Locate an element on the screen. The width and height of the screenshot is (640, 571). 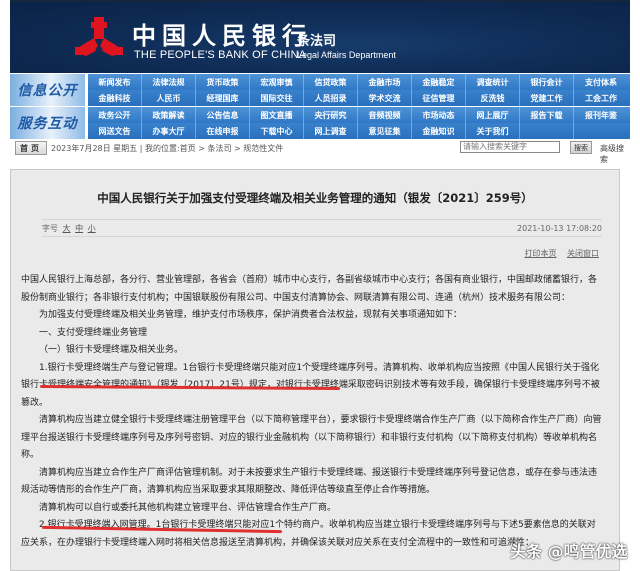
article-meta: 字号 大 中 小 2021-10-13 17:08:20 is located at coordinates (322, 228).